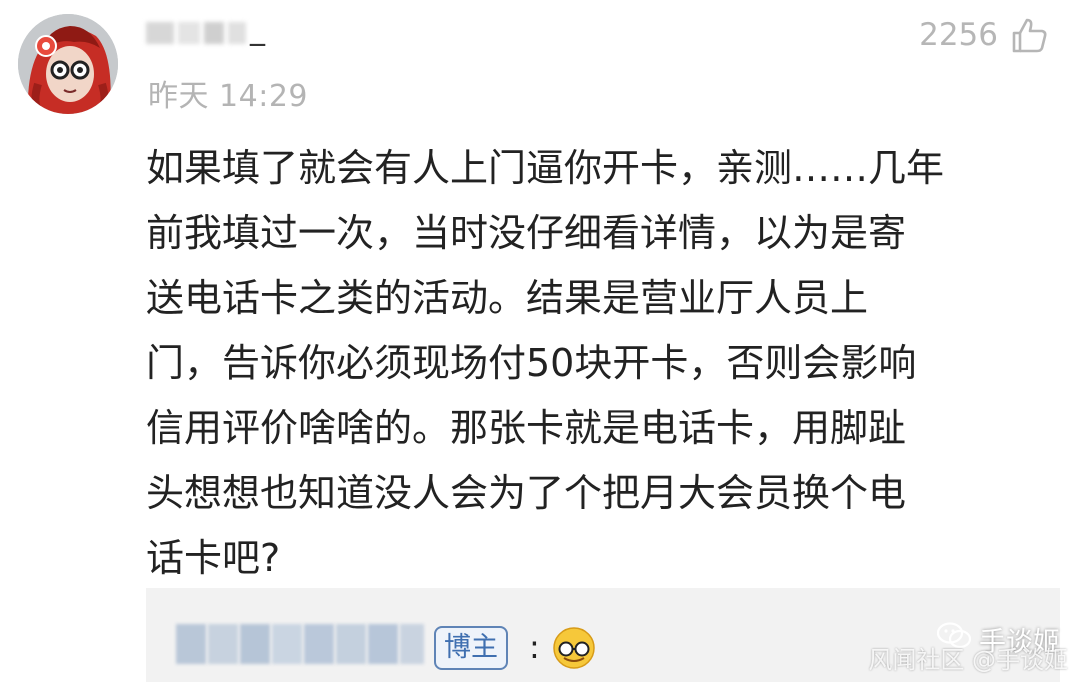 This screenshot has width=1080, height=682. I want to click on avatar, so click(68, 64).